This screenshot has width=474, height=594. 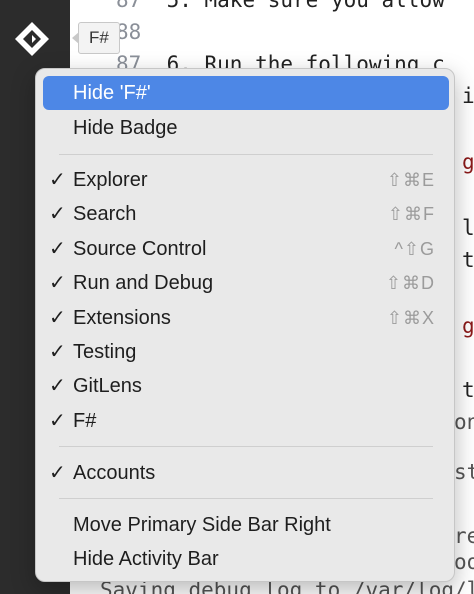 I want to click on menu-item-source-control: ✓ Source Control ^⇧G, so click(x=246, y=249).